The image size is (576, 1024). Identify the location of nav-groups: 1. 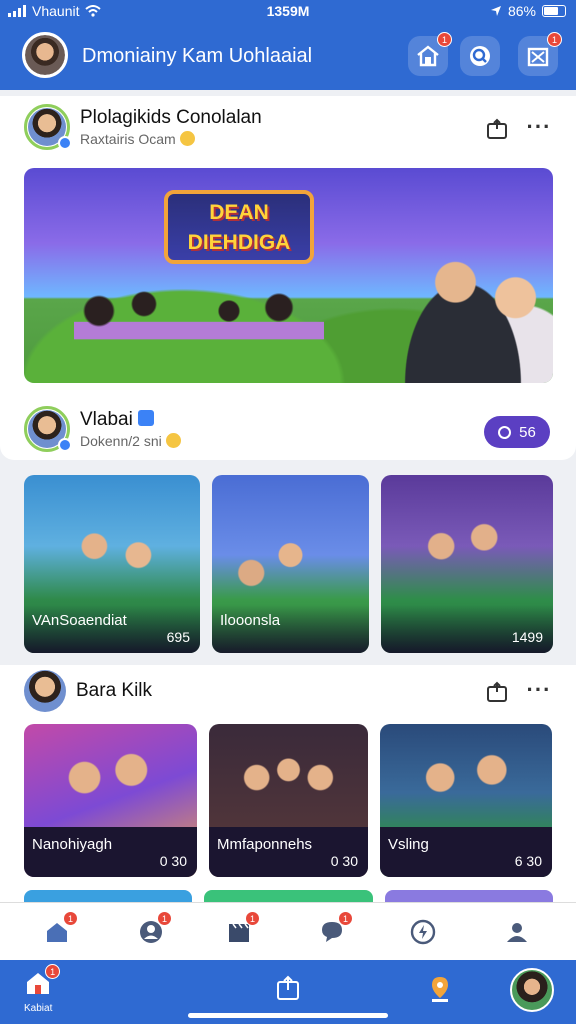
(153, 930).